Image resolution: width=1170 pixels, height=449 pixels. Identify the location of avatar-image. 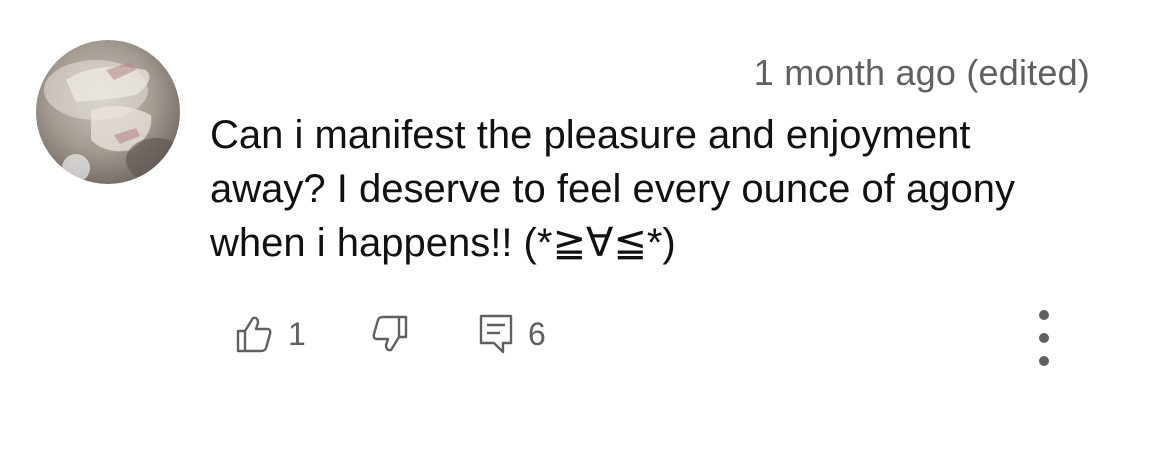
(112, 121).